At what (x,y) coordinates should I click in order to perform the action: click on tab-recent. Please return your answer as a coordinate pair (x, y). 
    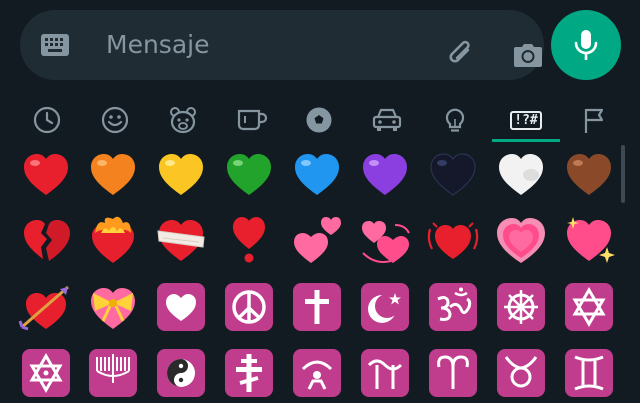
    Looking at the image, I should click on (47, 120).